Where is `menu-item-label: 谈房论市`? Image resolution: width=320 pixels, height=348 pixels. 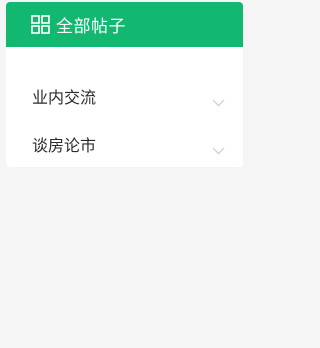
menu-item-label: 谈房论市 is located at coordinates (64, 145).